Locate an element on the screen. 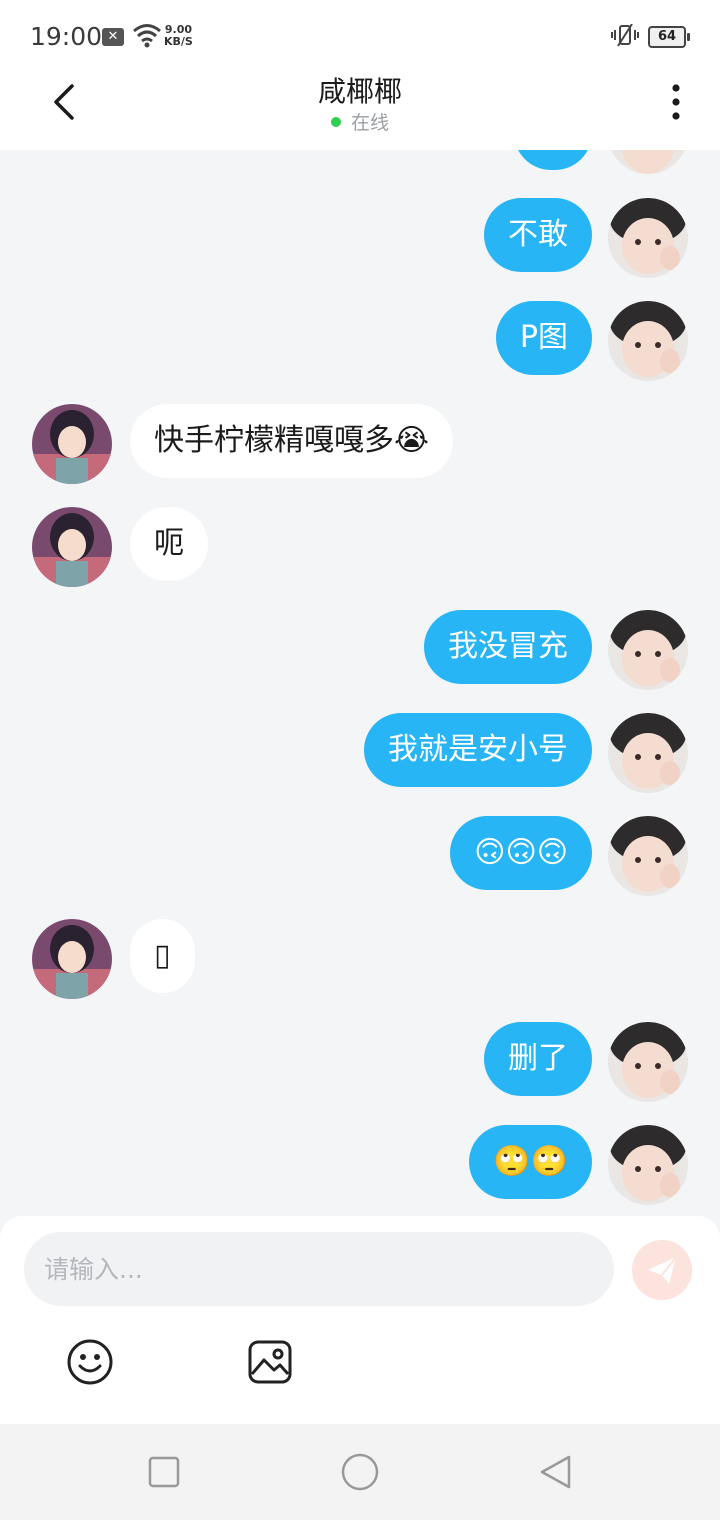 The width and height of the screenshot is (720, 1520). back-nav-icon is located at coordinates (556, 1472).